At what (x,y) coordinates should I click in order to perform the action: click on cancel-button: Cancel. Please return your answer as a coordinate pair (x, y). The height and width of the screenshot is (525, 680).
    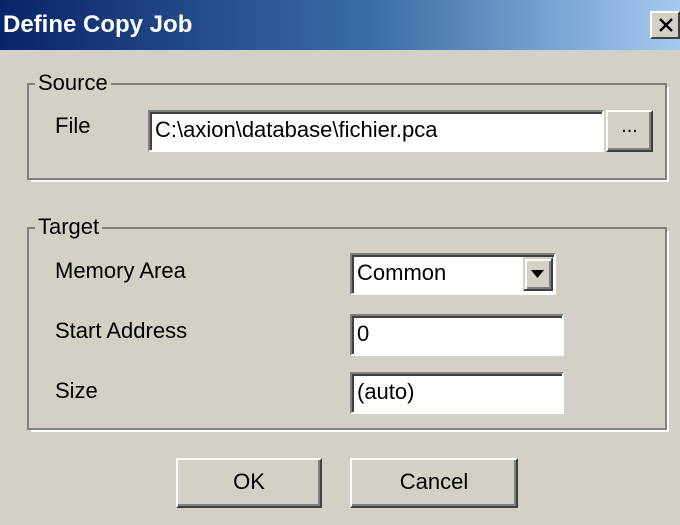
    Looking at the image, I should click on (434, 483).